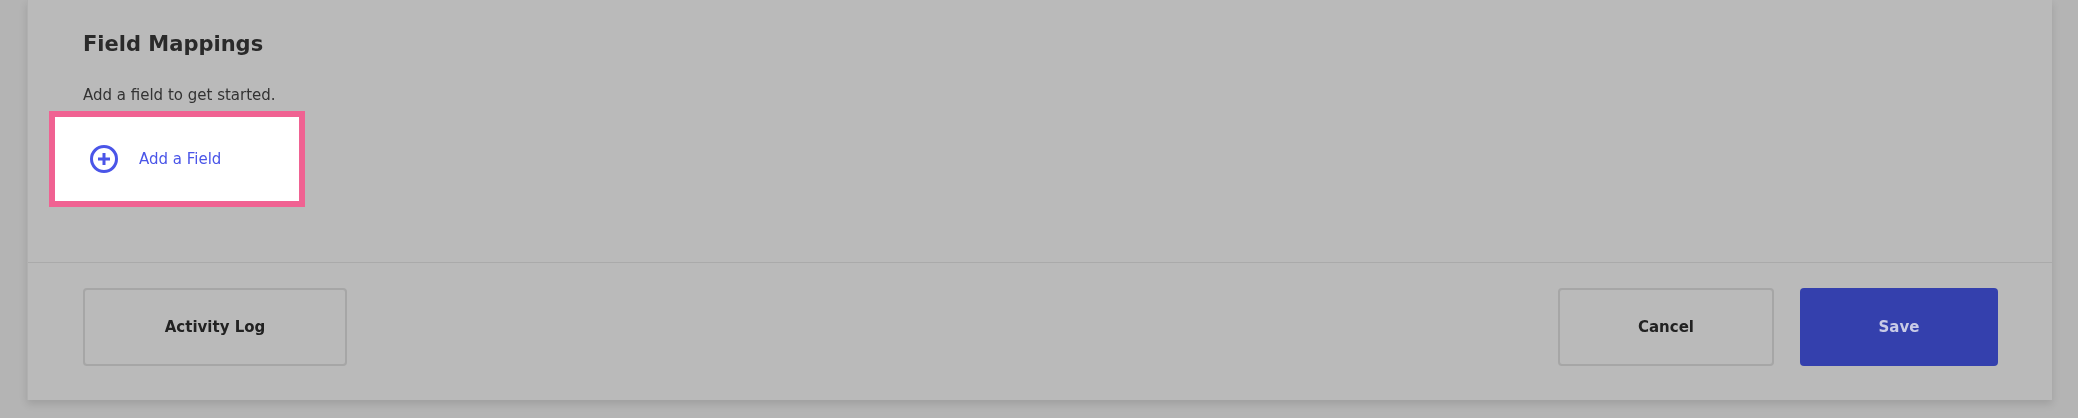 This screenshot has height=418, width=2078. I want to click on secondary-button: Activity Log, so click(215, 326).